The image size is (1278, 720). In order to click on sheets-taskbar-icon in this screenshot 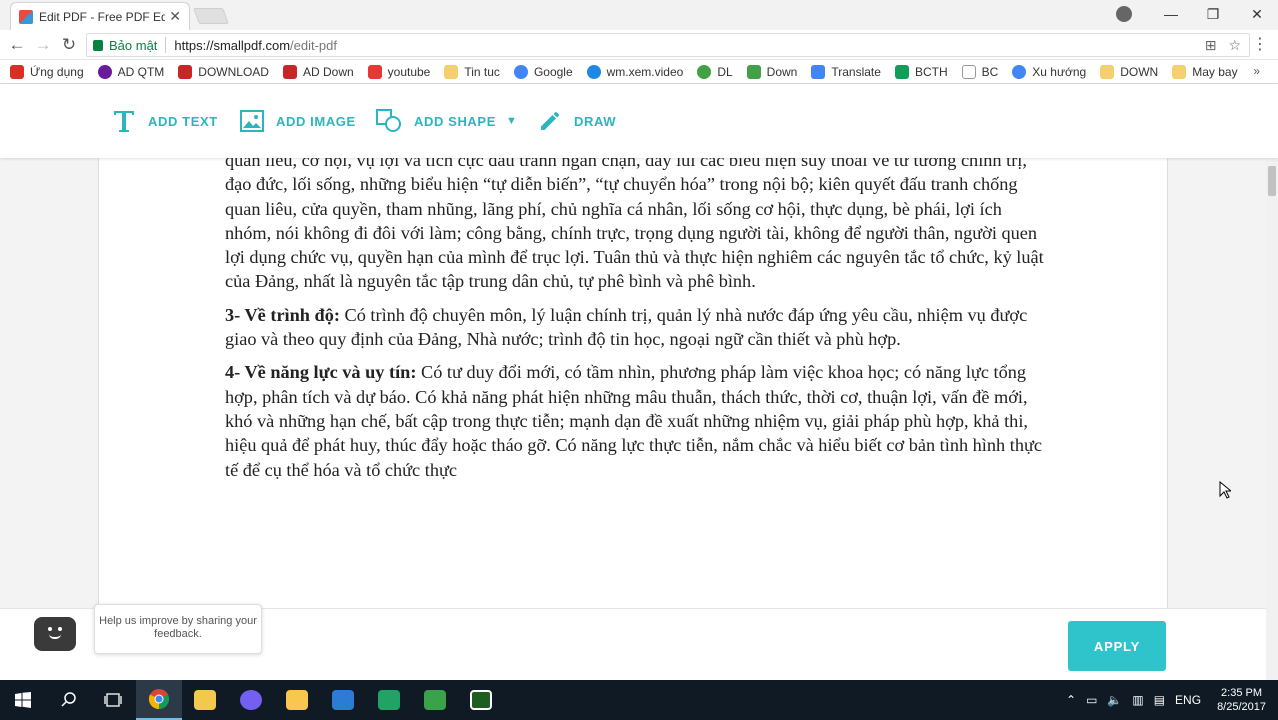, I will do `click(389, 700)`.